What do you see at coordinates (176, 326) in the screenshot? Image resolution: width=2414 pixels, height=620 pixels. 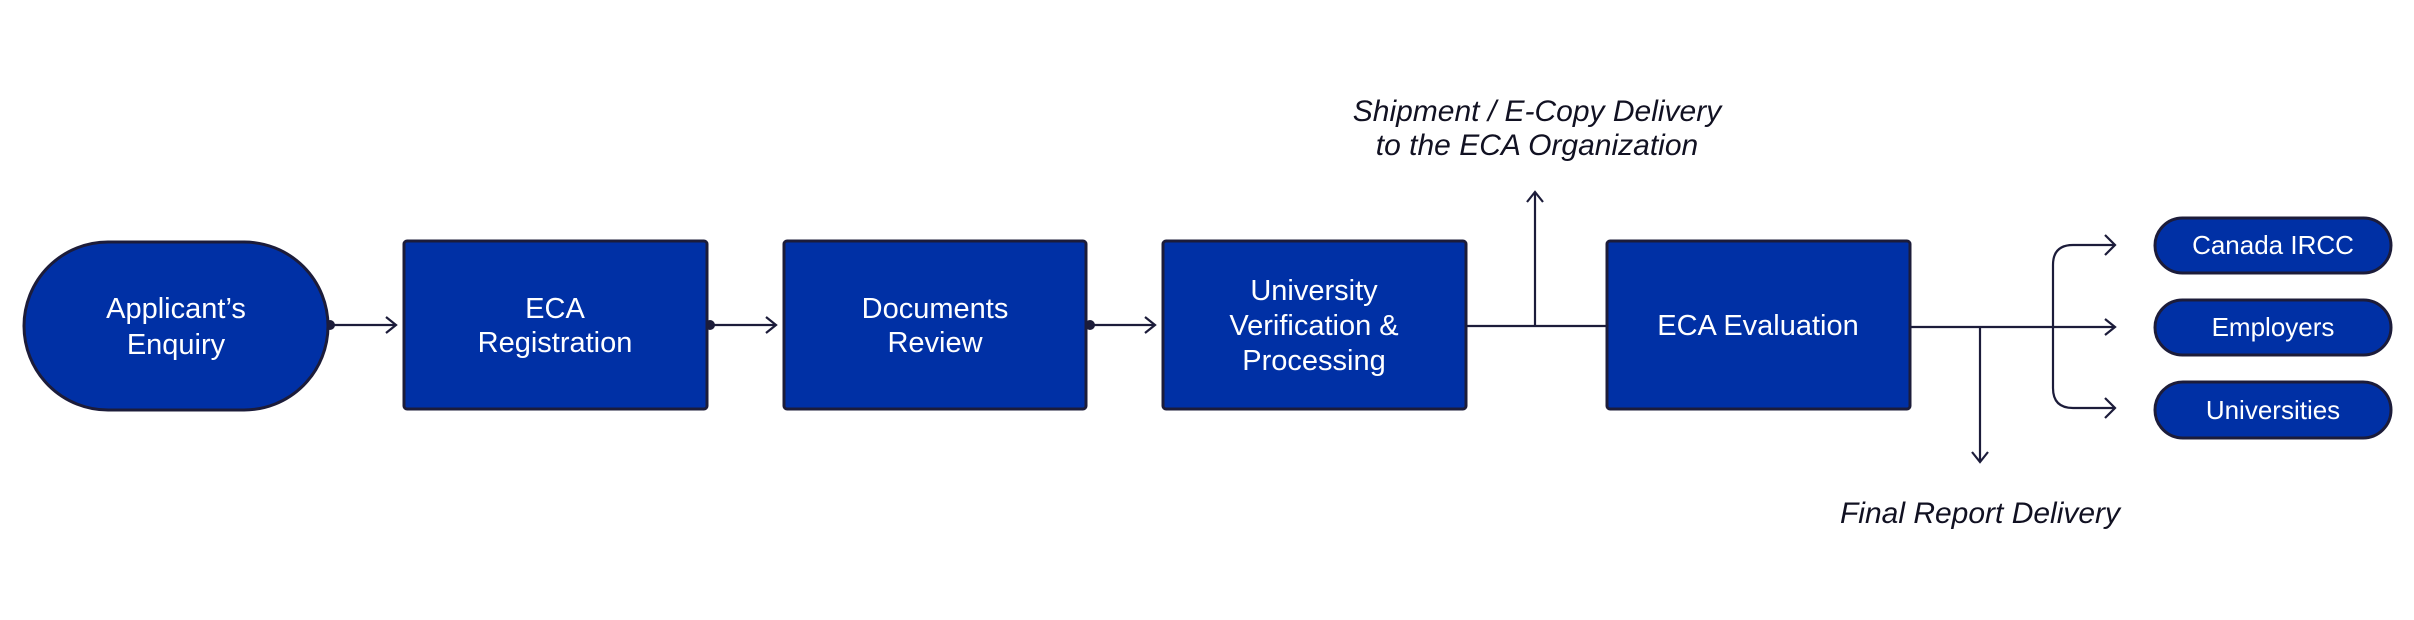 I see `node-applicants-enquiry: Applicant’s Enquiry` at bounding box center [176, 326].